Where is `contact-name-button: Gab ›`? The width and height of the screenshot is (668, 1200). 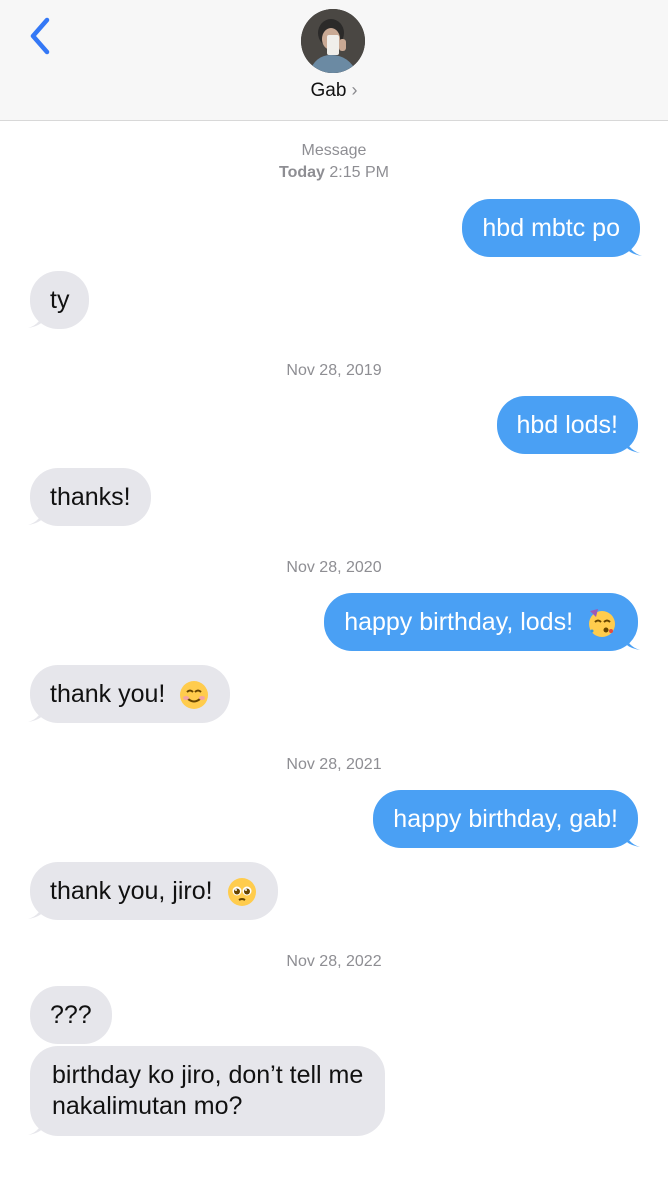
contact-name-button: Gab › is located at coordinates (334, 91).